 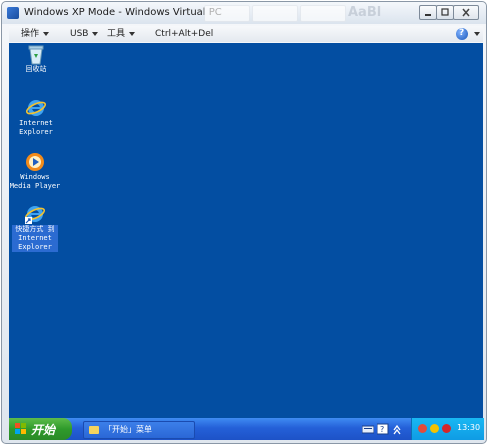 I want to click on close-button, so click(x=466, y=12).